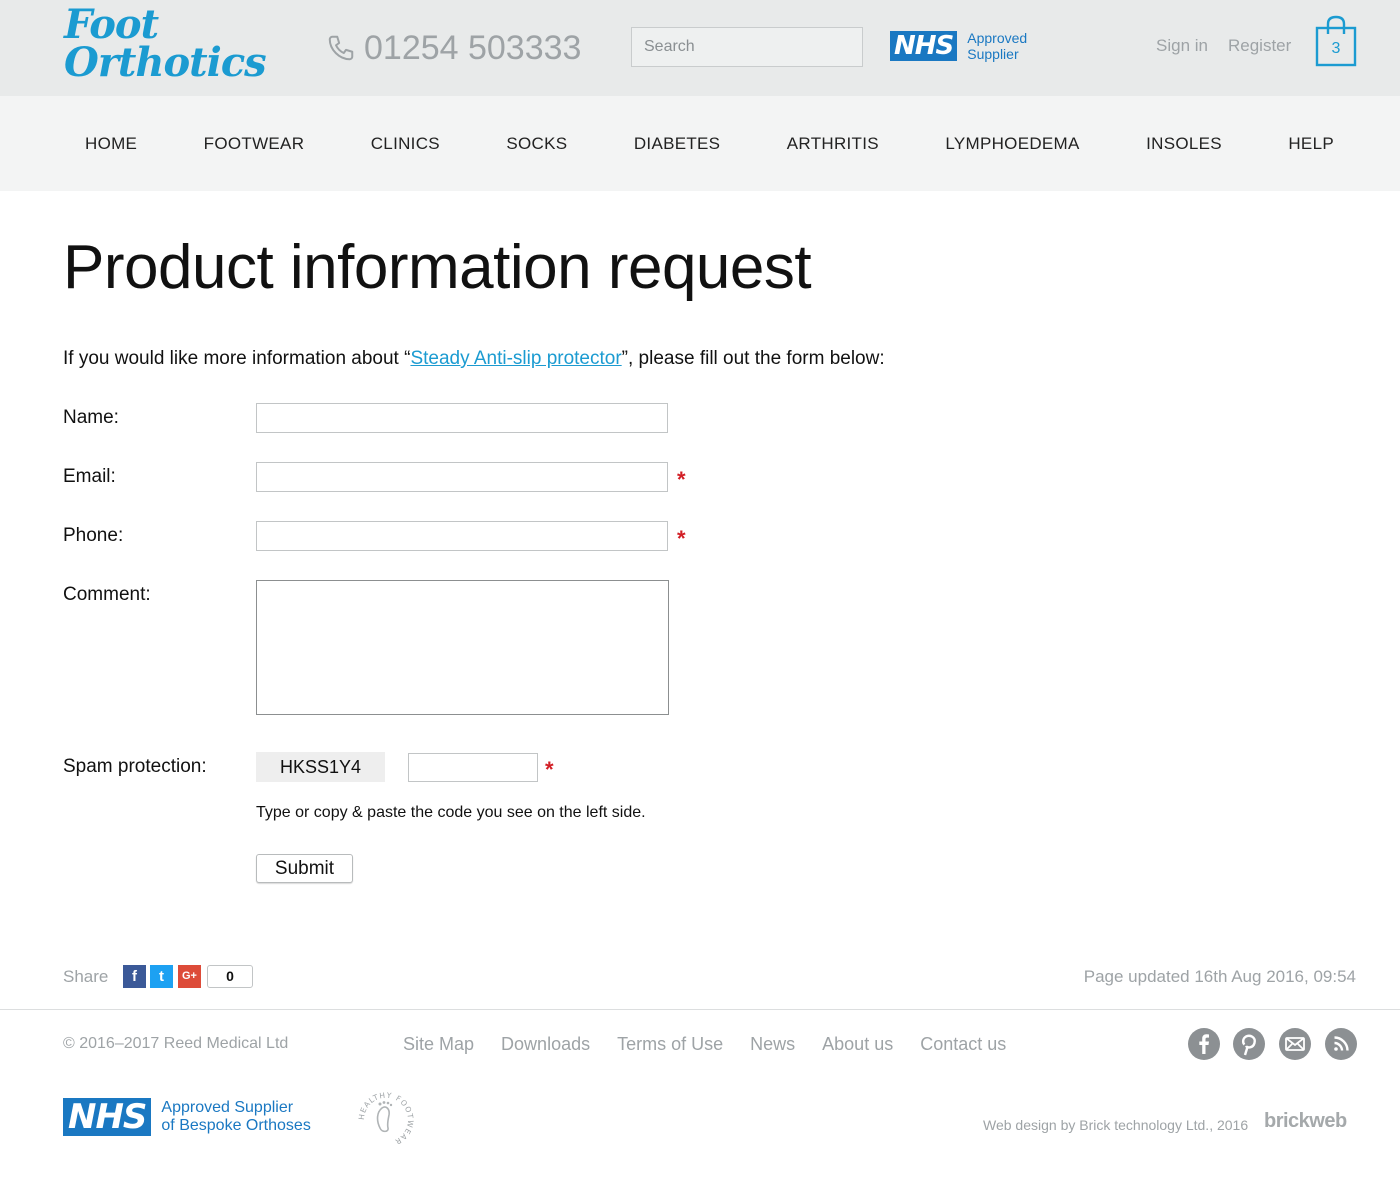 The height and width of the screenshot is (1182, 1400). Describe the element at coordinates (833, 144) in the screenshot. I see `nav-item-arthritis: ARTHRITIS` at that location.